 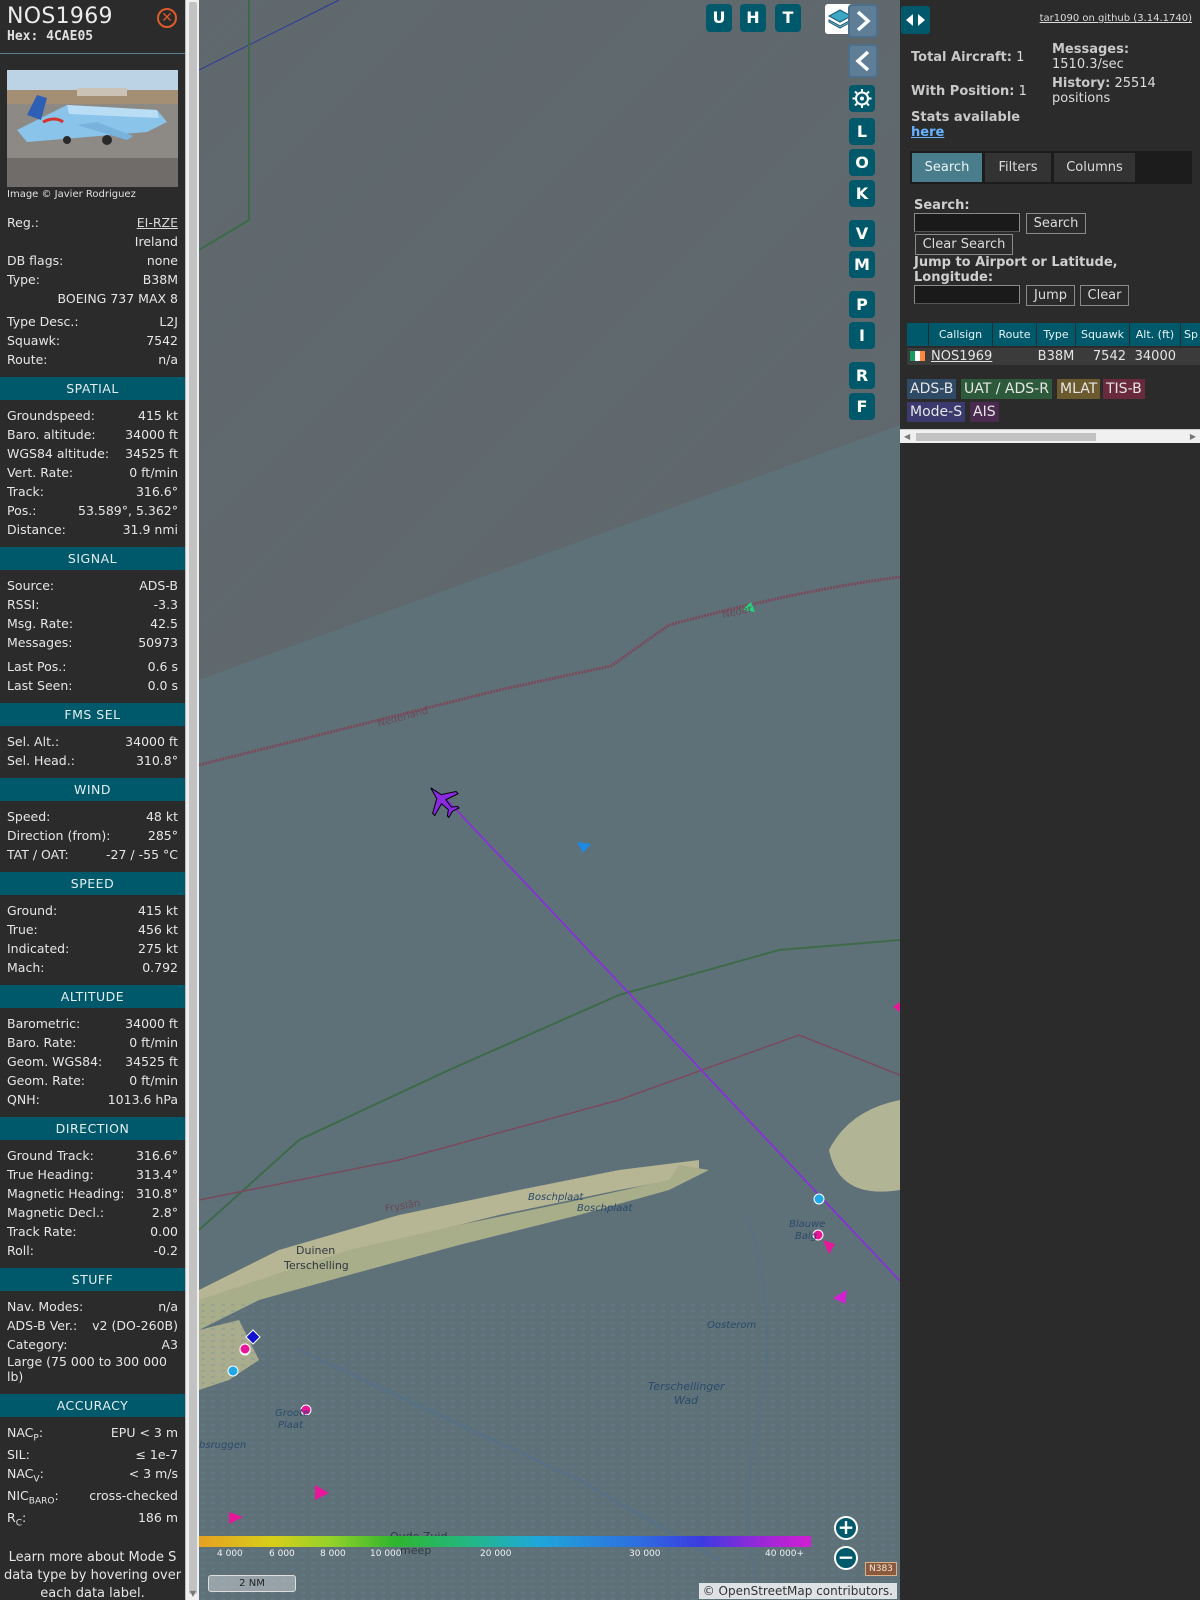 I want to click on map-button-p: P, so click(x=862, y=304).